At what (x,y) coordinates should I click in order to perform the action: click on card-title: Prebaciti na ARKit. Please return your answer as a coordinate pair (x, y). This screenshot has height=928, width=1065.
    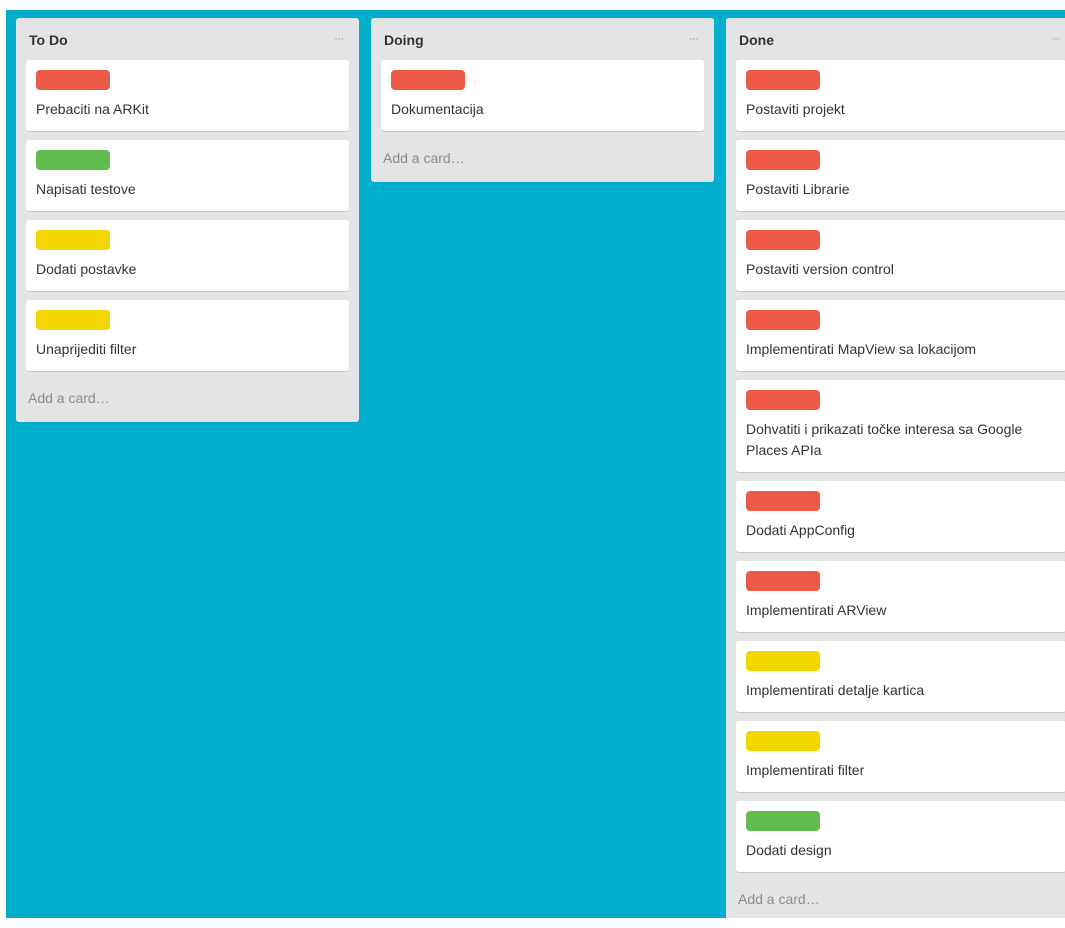
    Looking at the image, I should click on (92, 109).